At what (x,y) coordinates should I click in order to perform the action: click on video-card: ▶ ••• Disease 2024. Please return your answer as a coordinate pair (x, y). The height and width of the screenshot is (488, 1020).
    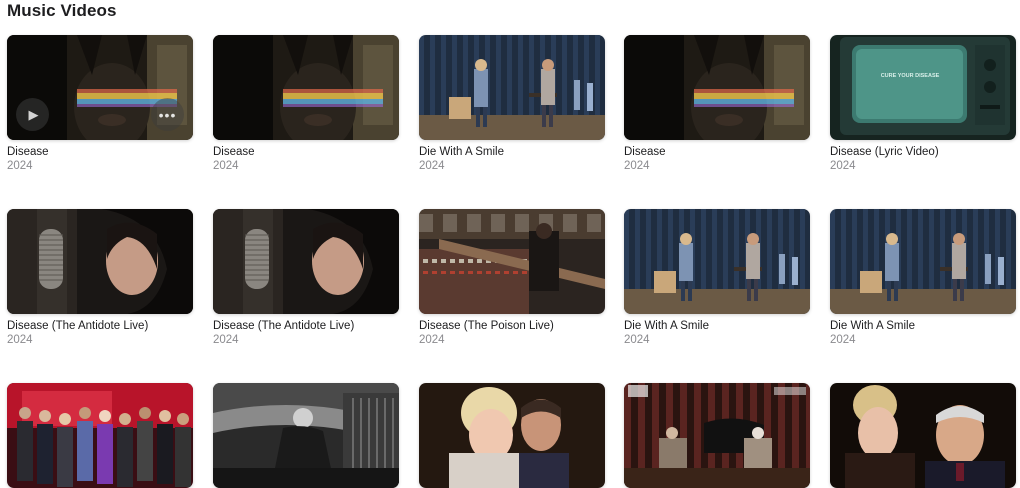
    Looking at the image, I should click on (100, 103).